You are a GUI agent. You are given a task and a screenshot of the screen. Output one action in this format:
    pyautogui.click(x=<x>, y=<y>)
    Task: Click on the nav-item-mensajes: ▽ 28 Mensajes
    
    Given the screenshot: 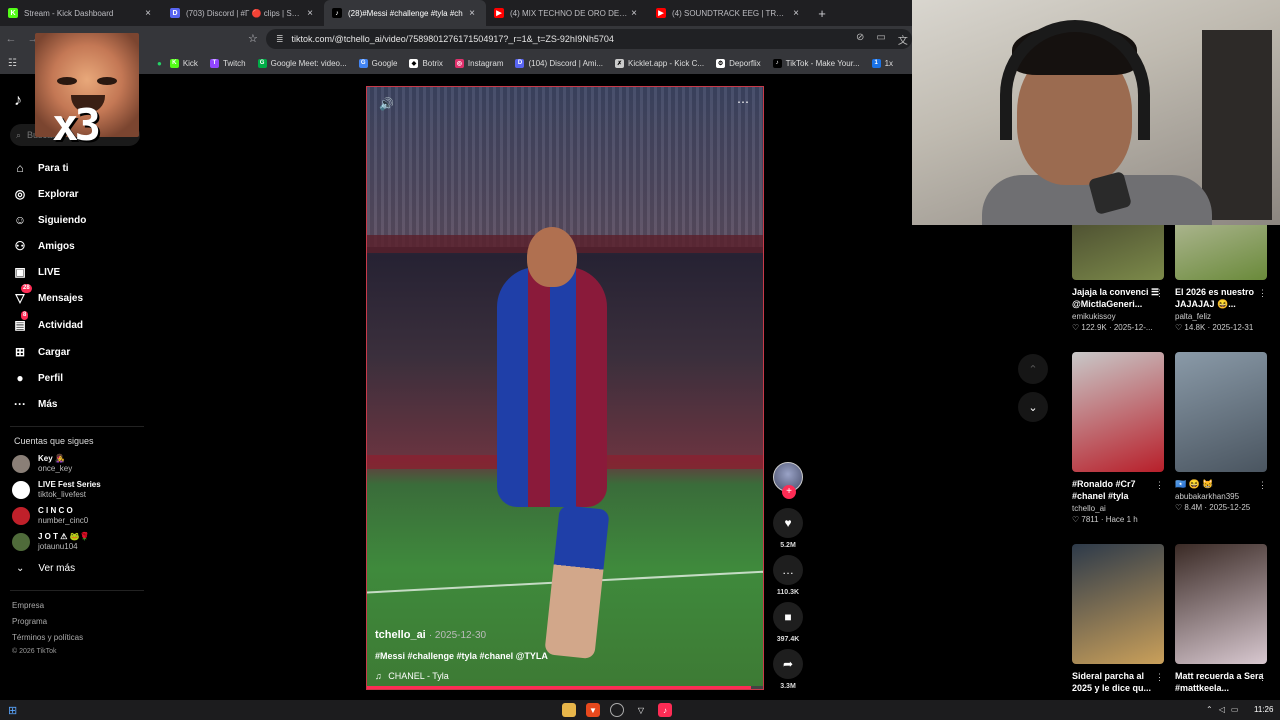 What is the action you would take?
    pyautogui.click(x=47, y=295)
    